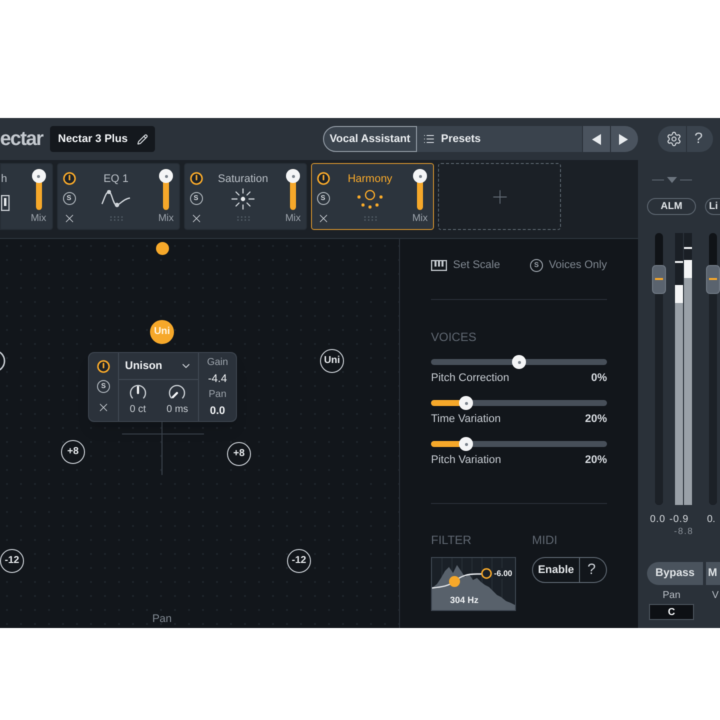  What do you see at coordinates (712, 573) in the screenshot?
I see `mute-button: M` at bounding box center [712, 573].